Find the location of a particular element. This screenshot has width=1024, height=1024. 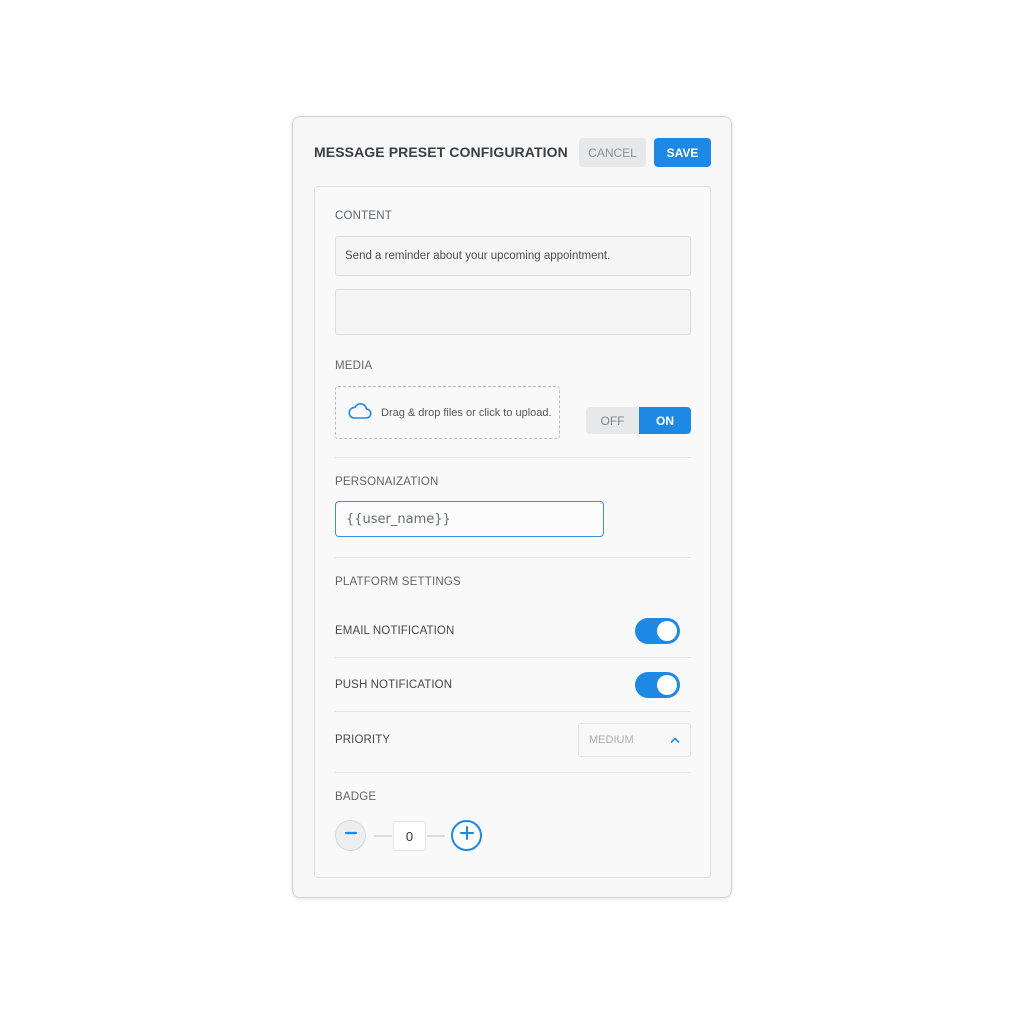

save-button: SAVE is located at coordinates (682, 152).